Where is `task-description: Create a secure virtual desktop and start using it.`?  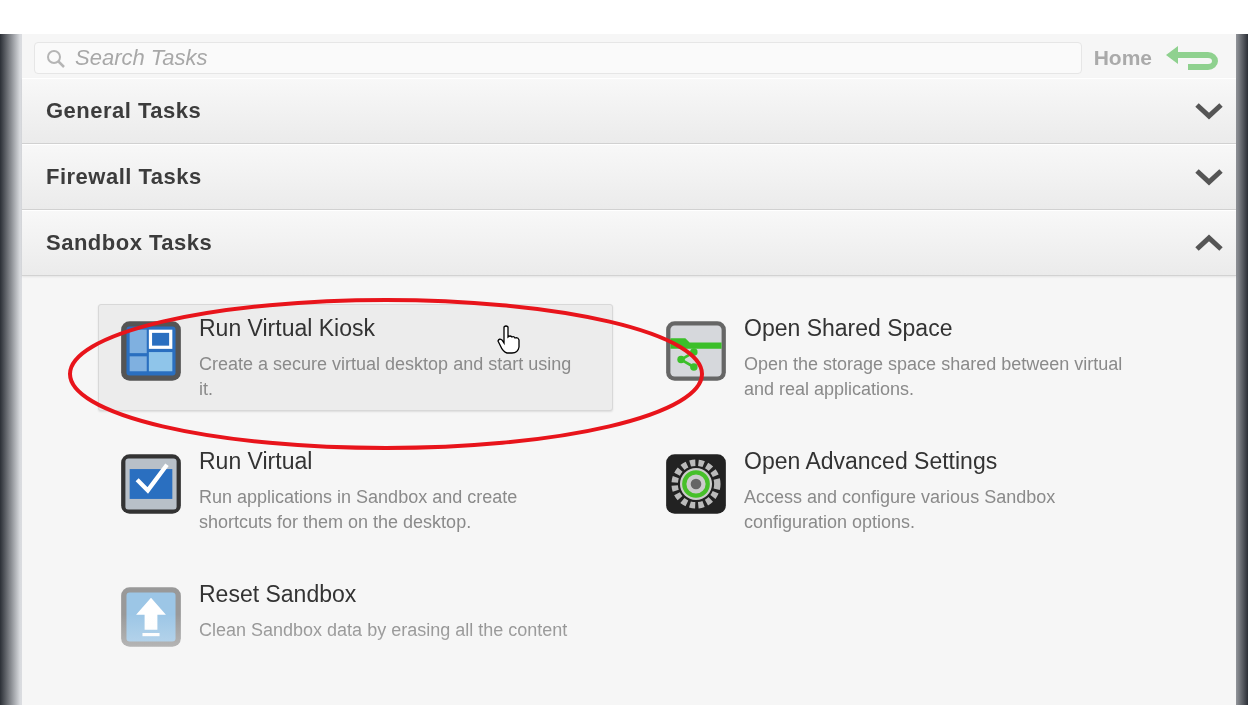
task-description: Create a secure virtual desktop and start using it. is located at coordinates (386, 377).